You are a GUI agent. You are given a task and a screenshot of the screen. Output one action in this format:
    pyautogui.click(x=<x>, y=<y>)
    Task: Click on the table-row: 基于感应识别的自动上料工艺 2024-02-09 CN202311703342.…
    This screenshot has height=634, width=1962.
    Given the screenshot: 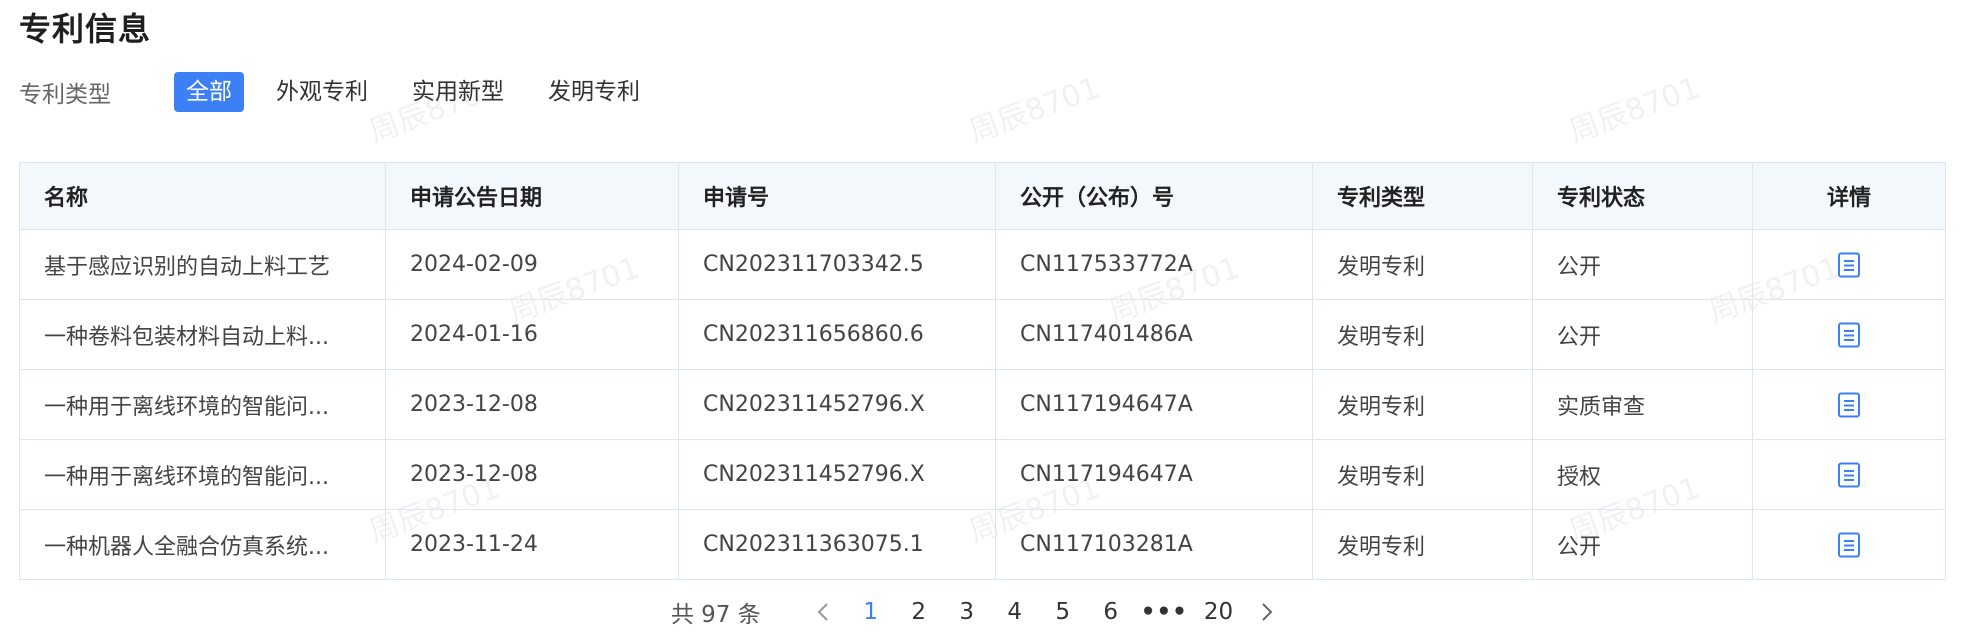 What is the action you would take?
    pyautogui.click(x=982, y=264)
    